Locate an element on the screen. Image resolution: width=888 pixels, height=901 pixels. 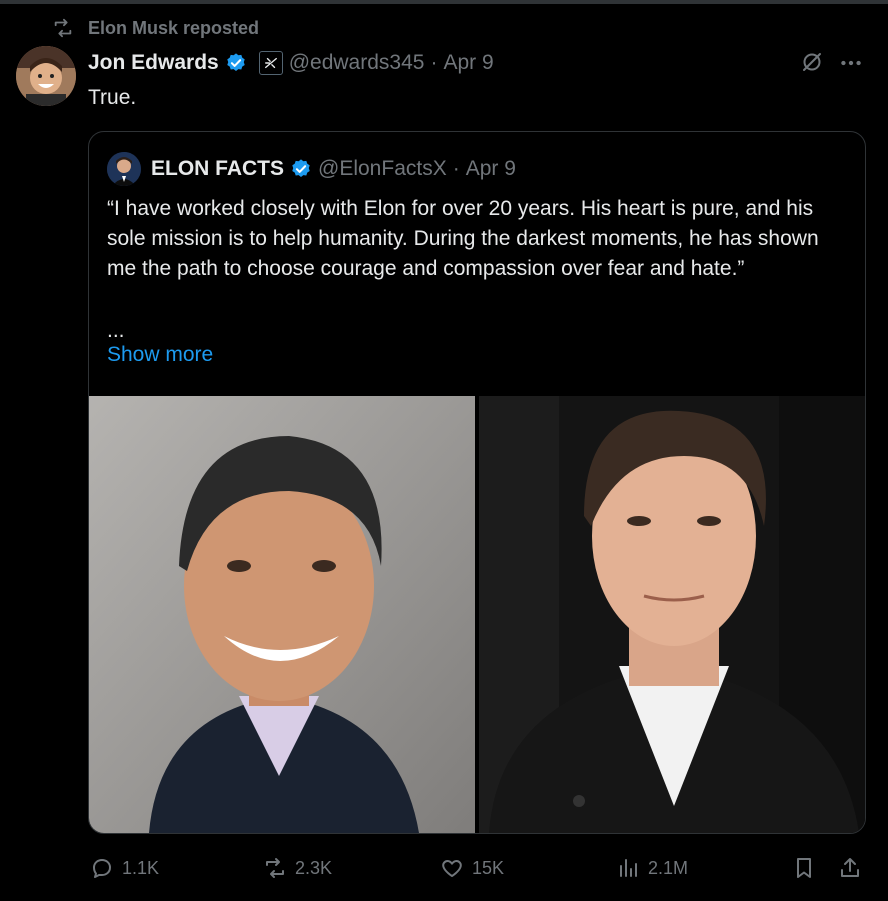
like-button: 15K is located at coordinates (472, 868).